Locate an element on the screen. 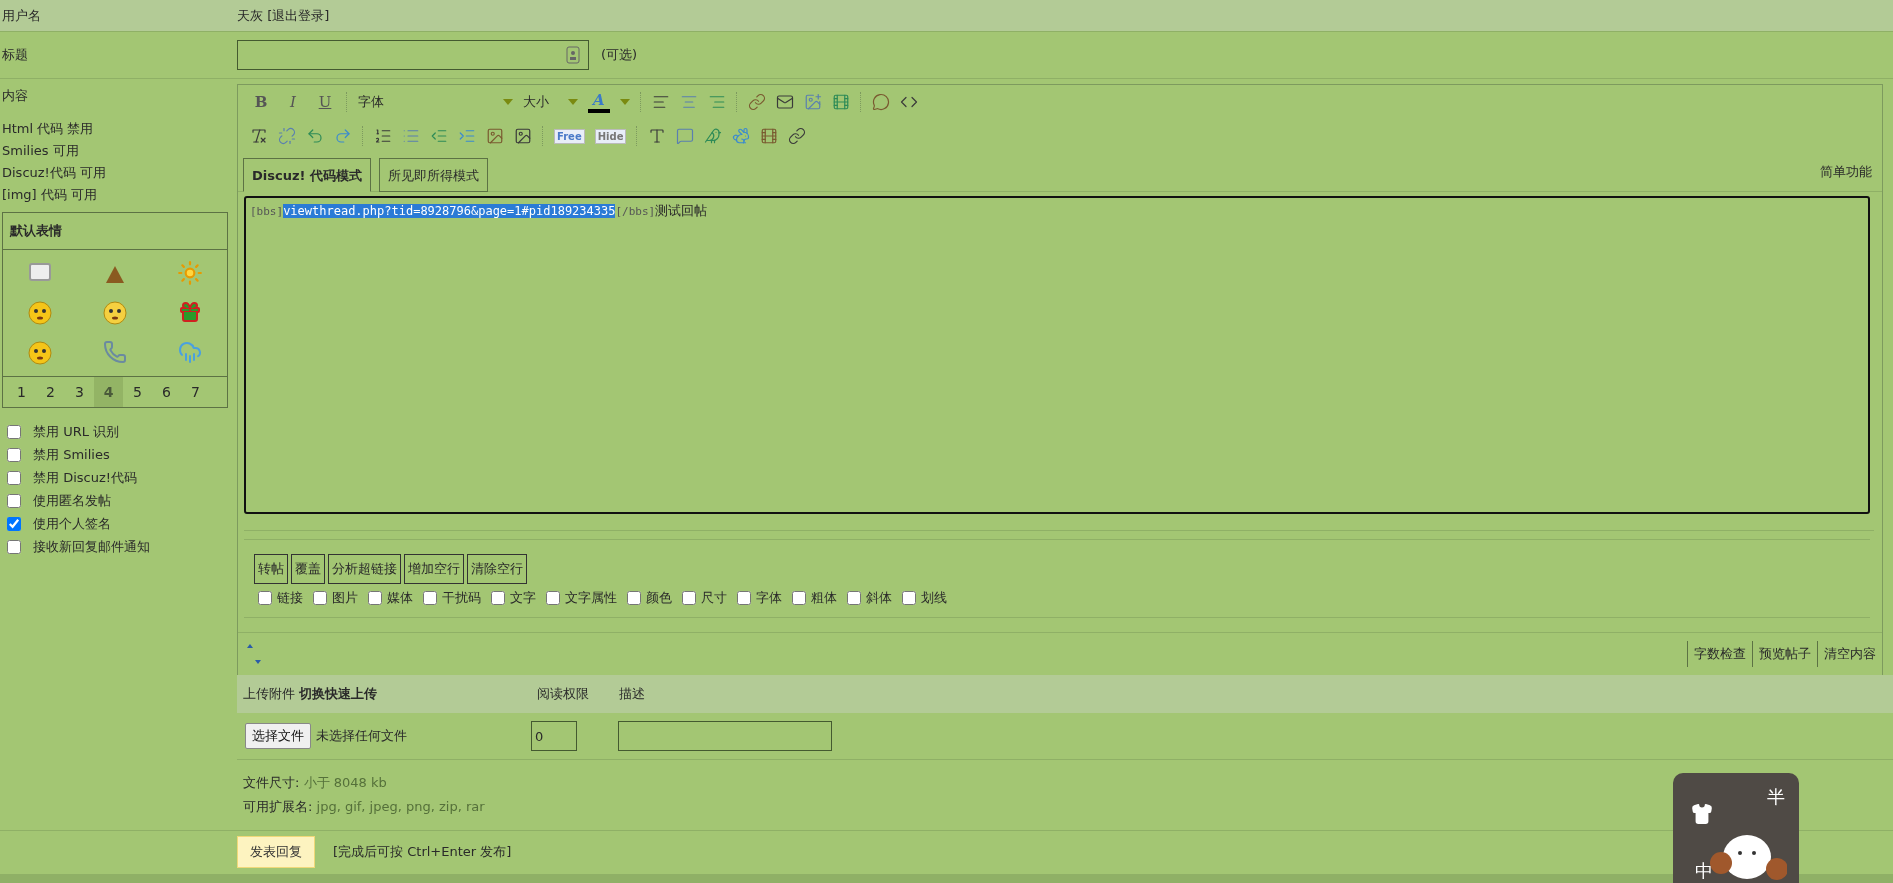 The width and height of the screenshot is (1893, 883). tool-button: 清除空行 is located at coordinates (497, 569).